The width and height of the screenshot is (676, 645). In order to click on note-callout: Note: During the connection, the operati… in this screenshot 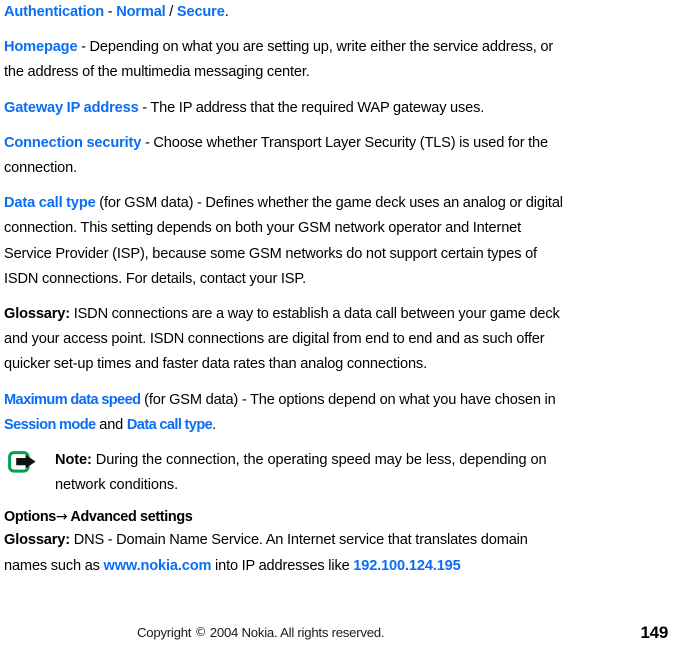, I will do `click(286, 473)`.